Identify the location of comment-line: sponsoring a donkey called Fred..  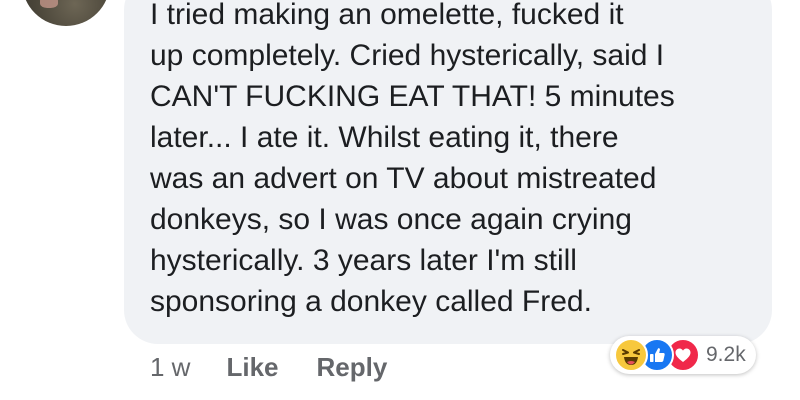
(371, 301).